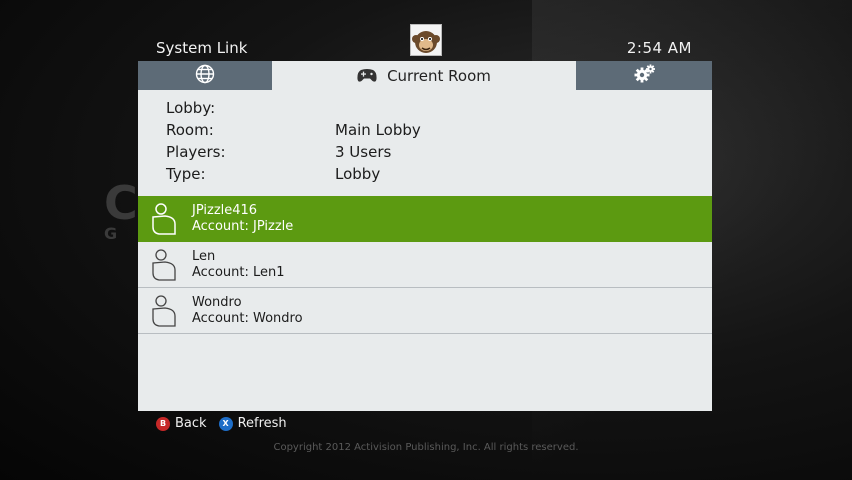  Describe the element at coordinates (358, 174) in the screenshot. I see `type-value: Lobby` at that location.